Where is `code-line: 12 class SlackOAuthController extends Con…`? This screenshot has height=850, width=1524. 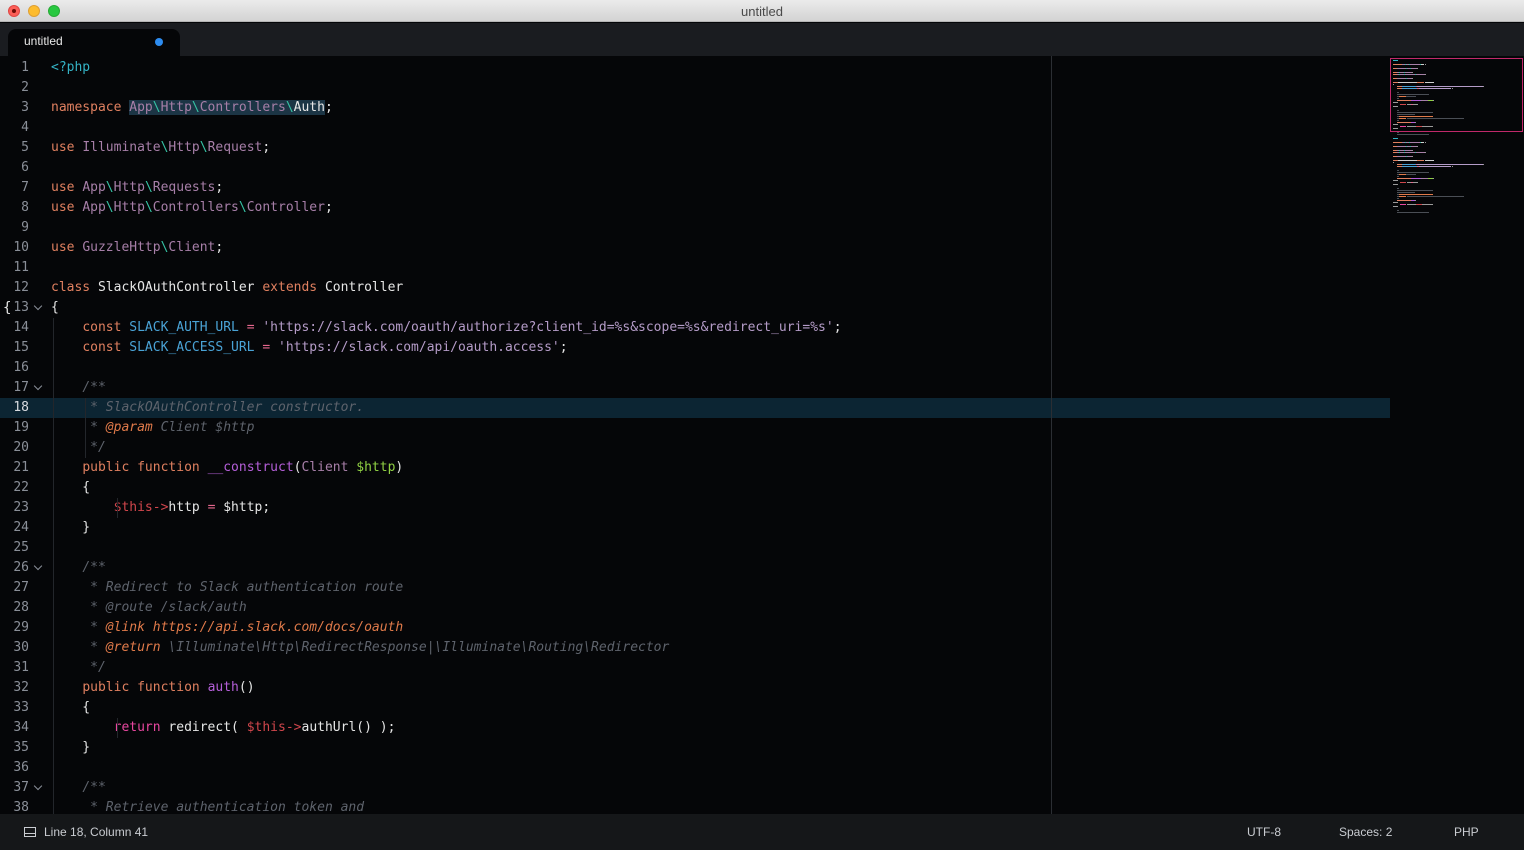
code-line: 12 class SlackOAuthController extends Con… is located at coordinates (695, 288).